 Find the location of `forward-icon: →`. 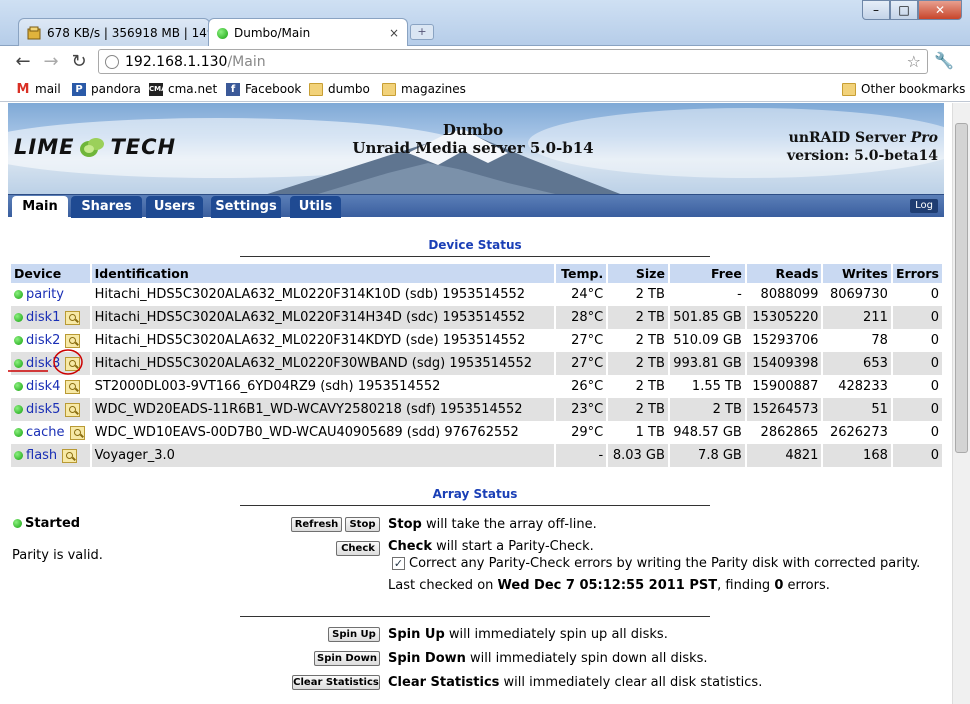

forward-icon: → is located at coordinates (51, 62).